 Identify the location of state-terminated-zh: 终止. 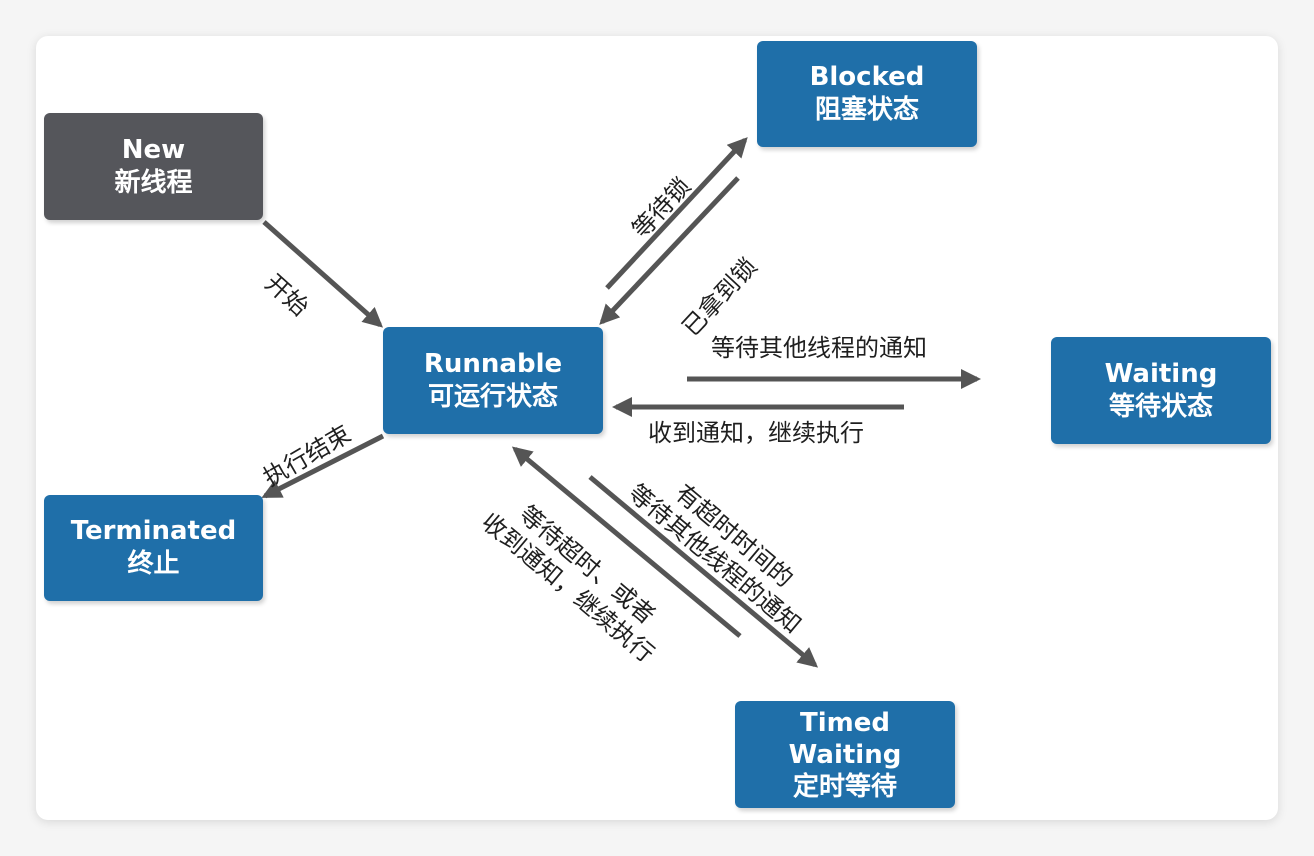
(153, 564).